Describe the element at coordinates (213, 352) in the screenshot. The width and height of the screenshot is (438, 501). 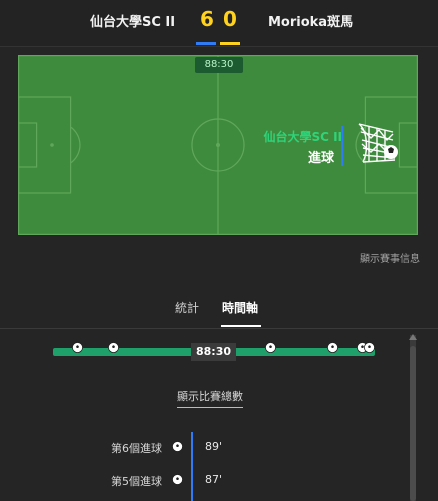
I see `timeline-clock: 88:30` at that location.